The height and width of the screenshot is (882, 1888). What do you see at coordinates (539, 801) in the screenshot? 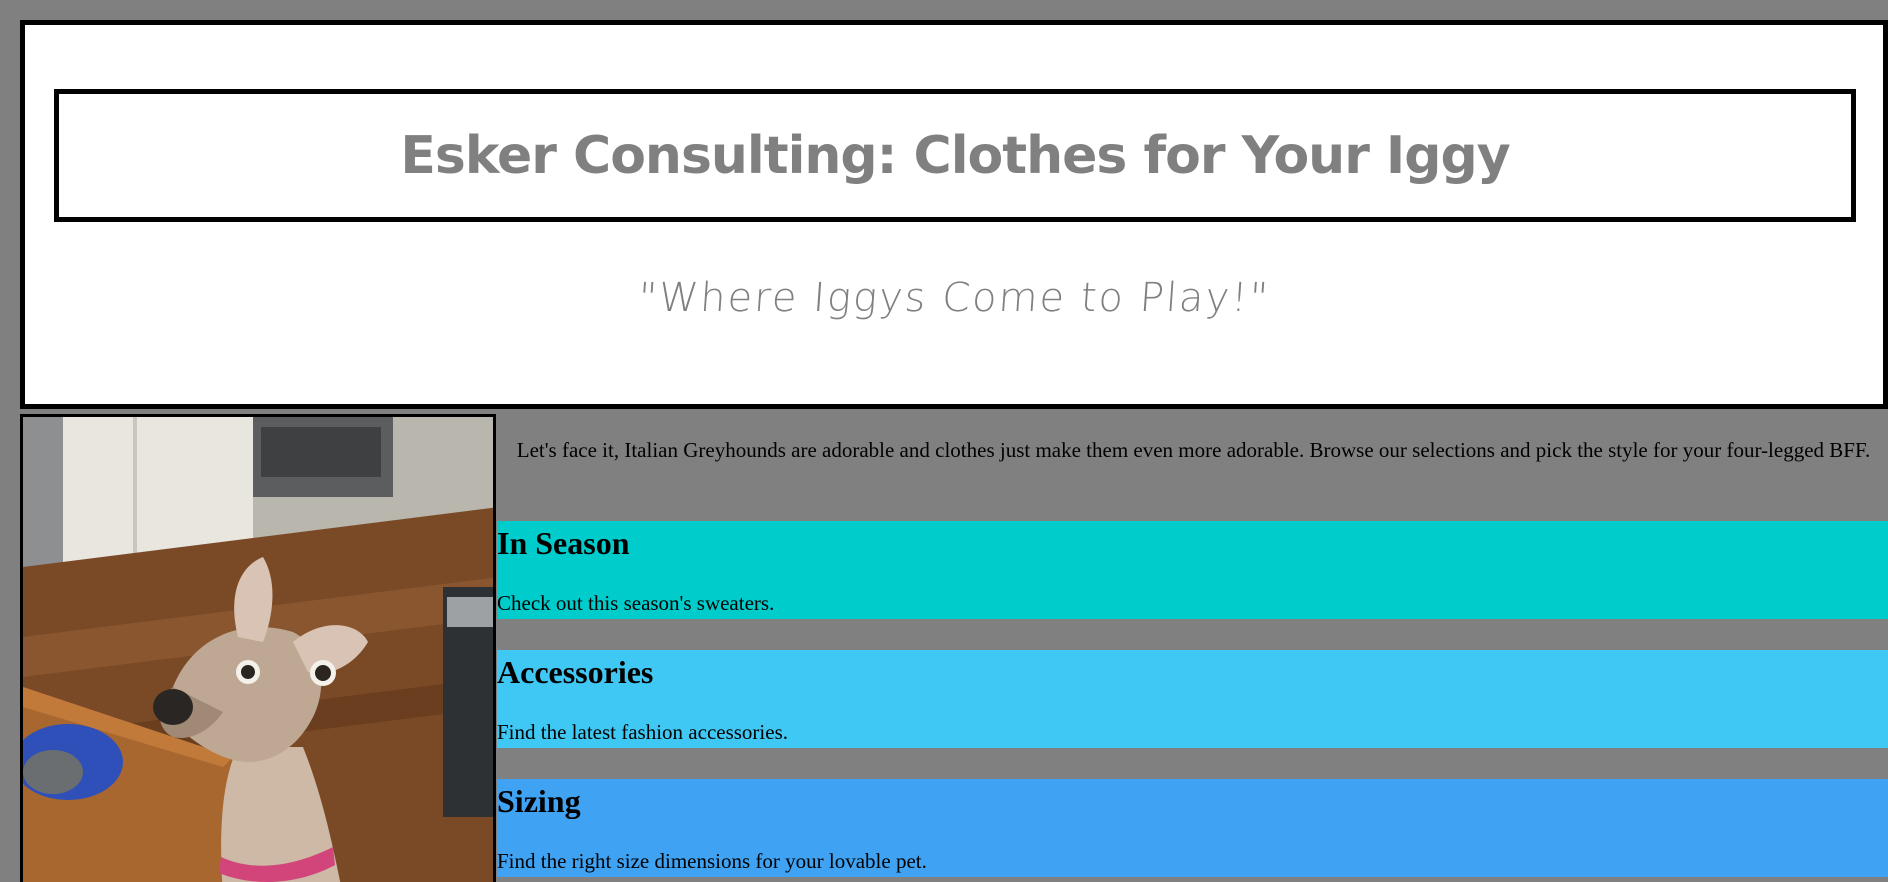
I see `section-title: Sizing` at bounding box center [539, 801].